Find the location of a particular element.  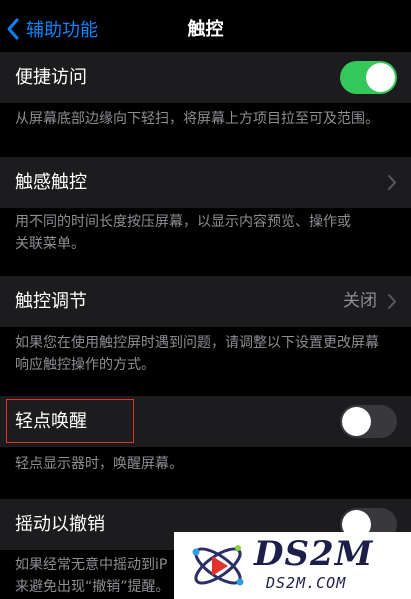

navigation-bar: 辅助功能 触控 is located at coordinates (205, 28).